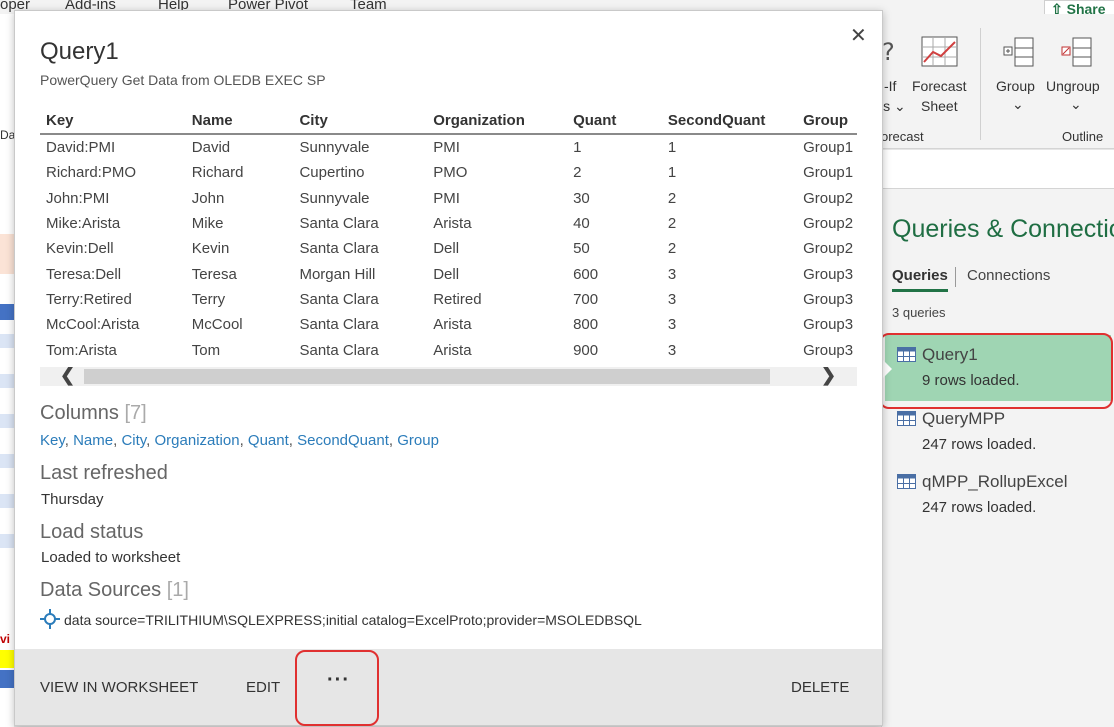  What do you see at coordinates (955, 277) in the screenshot?
I see `tab-separator` at bounding box center [955, 277].